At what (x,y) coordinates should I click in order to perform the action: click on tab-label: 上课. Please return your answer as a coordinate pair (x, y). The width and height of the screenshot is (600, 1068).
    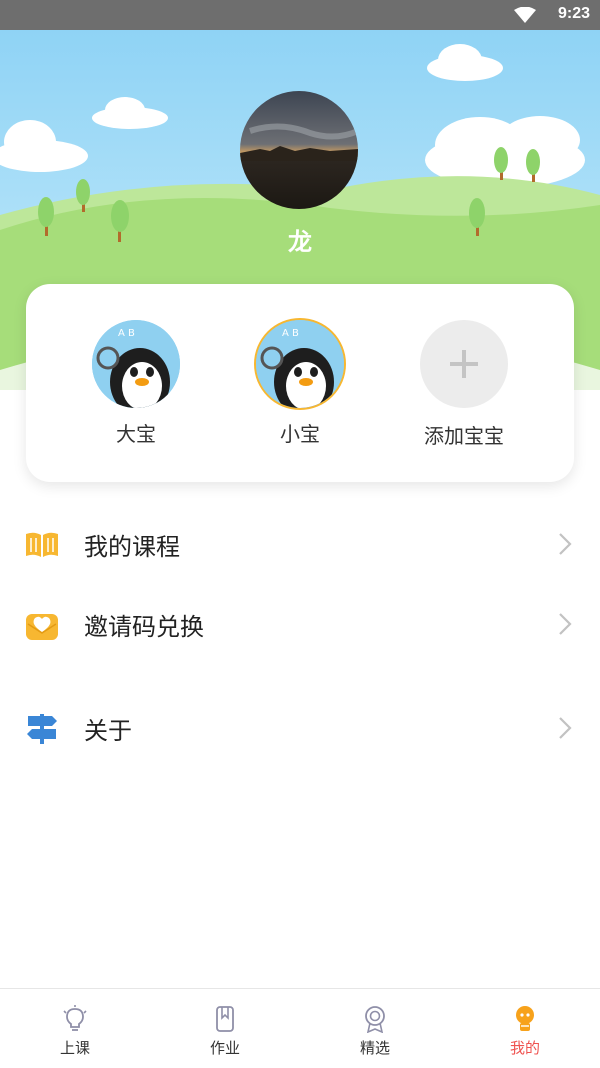
    Looking at the image, I should click on (74, 1048).